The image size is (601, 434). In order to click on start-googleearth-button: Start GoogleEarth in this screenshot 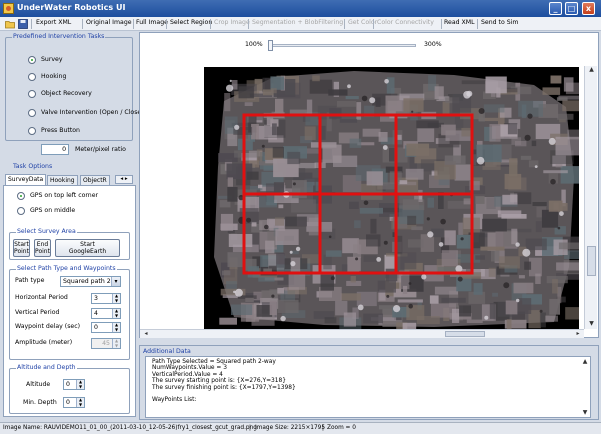, I will do `click(87, 248)`.